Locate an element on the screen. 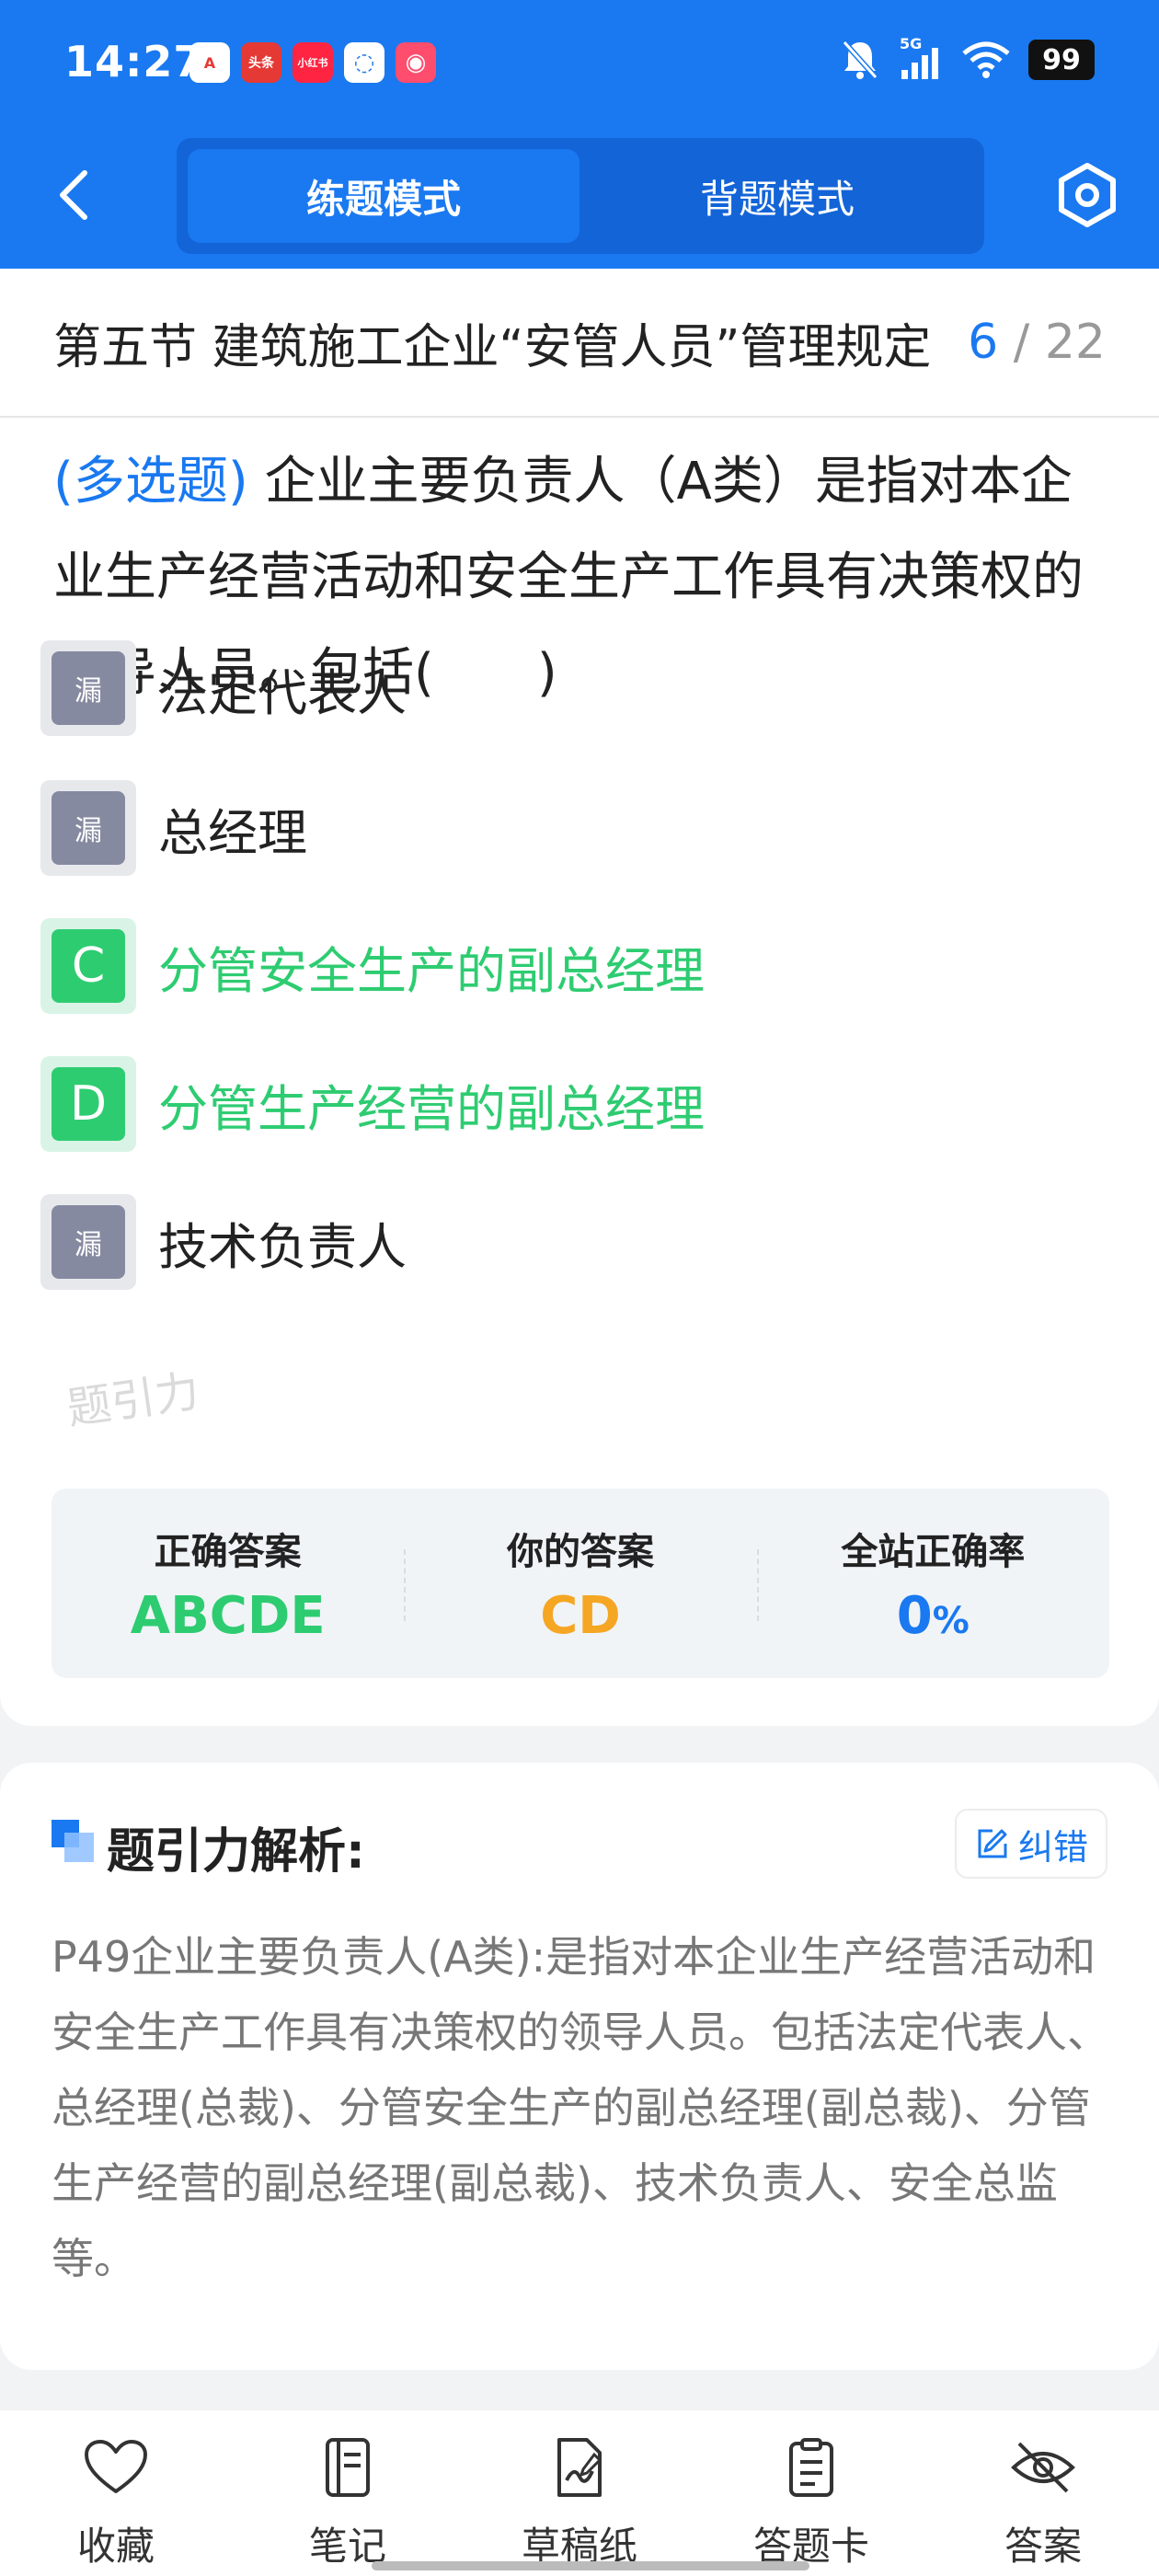 The height and width of the screenshot is (2576, 1159). badge-text: C is located at coordinates (88, 966).